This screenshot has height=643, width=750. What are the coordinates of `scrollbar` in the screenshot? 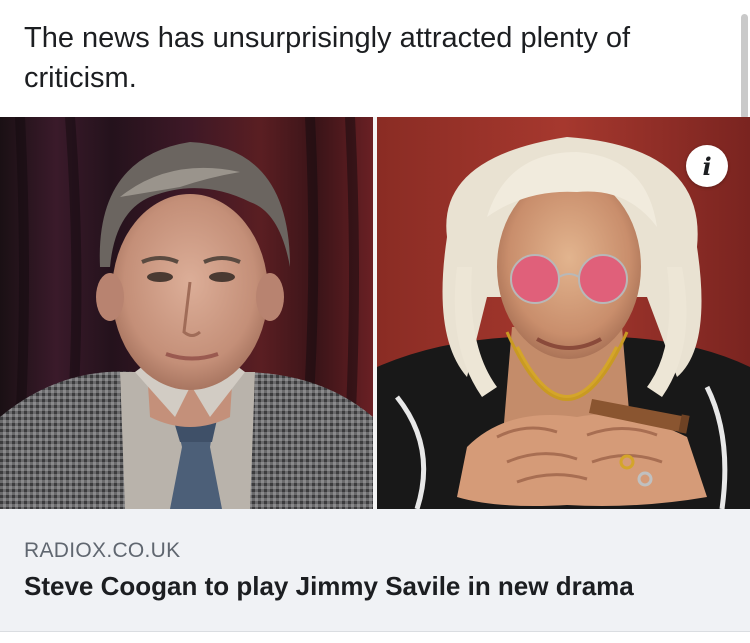 It's located at (744, 66).